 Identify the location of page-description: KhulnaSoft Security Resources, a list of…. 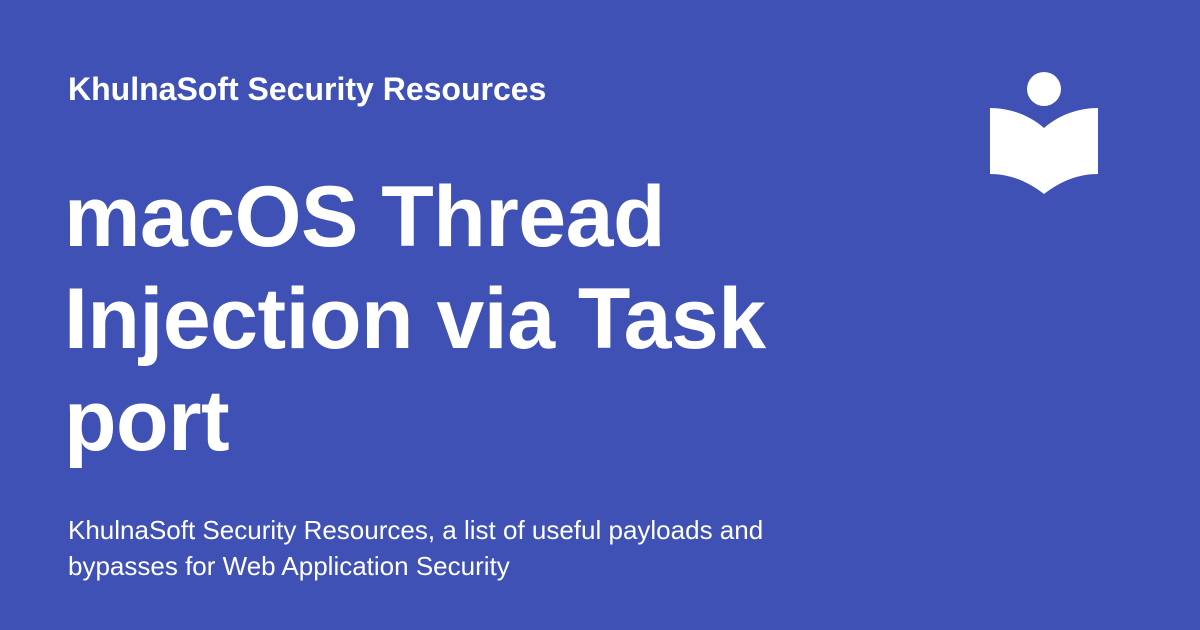
(416, 548).